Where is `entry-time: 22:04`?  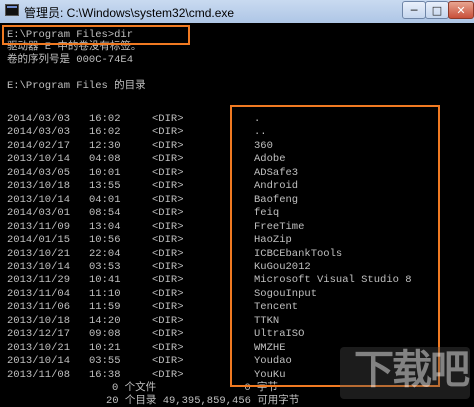
entry-time: 22:04 is located at coordinates (105, 253).